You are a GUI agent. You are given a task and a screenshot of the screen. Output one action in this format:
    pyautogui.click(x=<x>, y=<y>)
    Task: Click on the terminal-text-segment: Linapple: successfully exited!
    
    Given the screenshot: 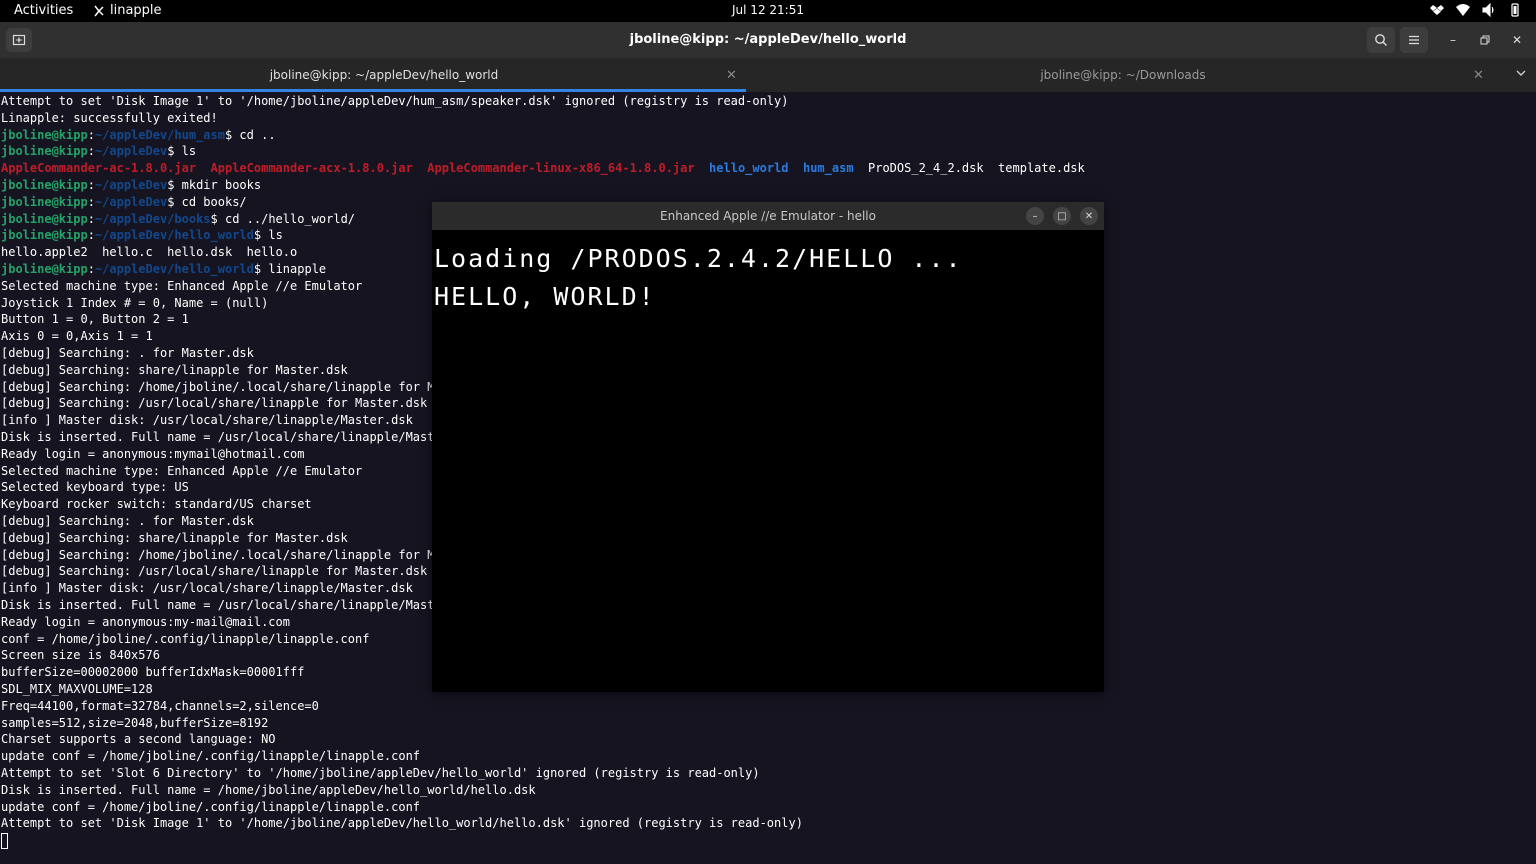 What is the action you would take?
    pyautogui.click(x=109, y=117)
    